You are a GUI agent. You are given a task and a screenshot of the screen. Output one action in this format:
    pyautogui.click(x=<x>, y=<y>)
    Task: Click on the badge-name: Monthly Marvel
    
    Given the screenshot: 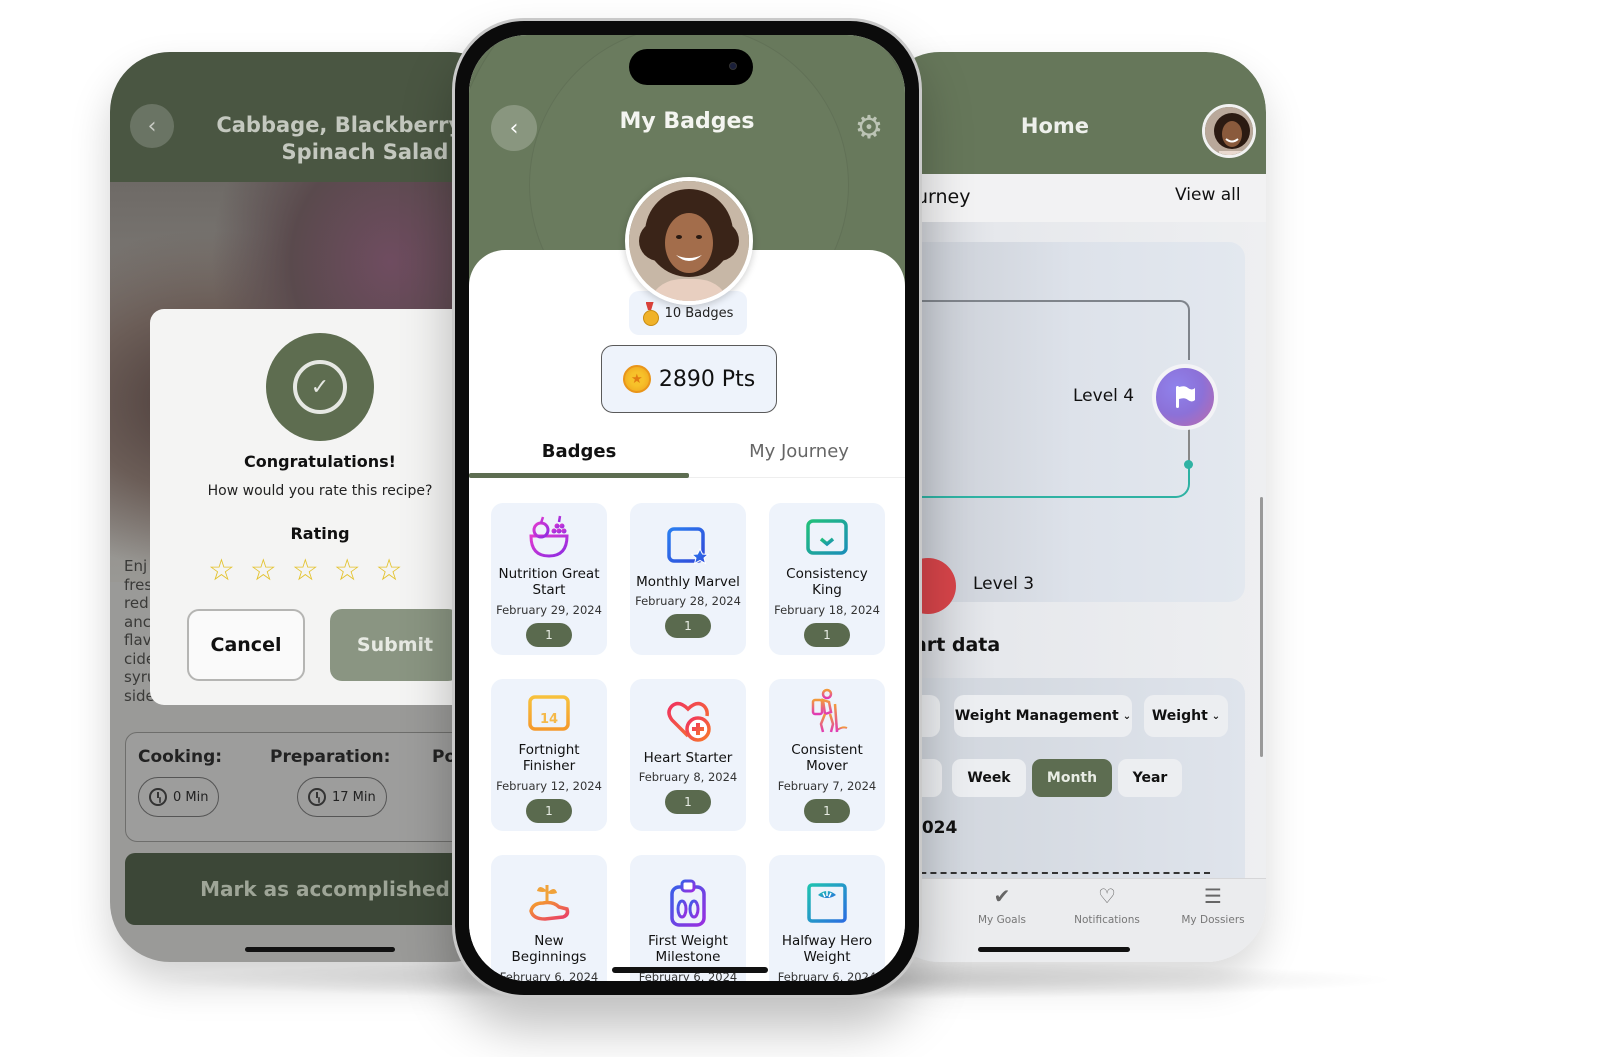 What is the action you would take?
    pyautogui.click(x=688, y=581)
    